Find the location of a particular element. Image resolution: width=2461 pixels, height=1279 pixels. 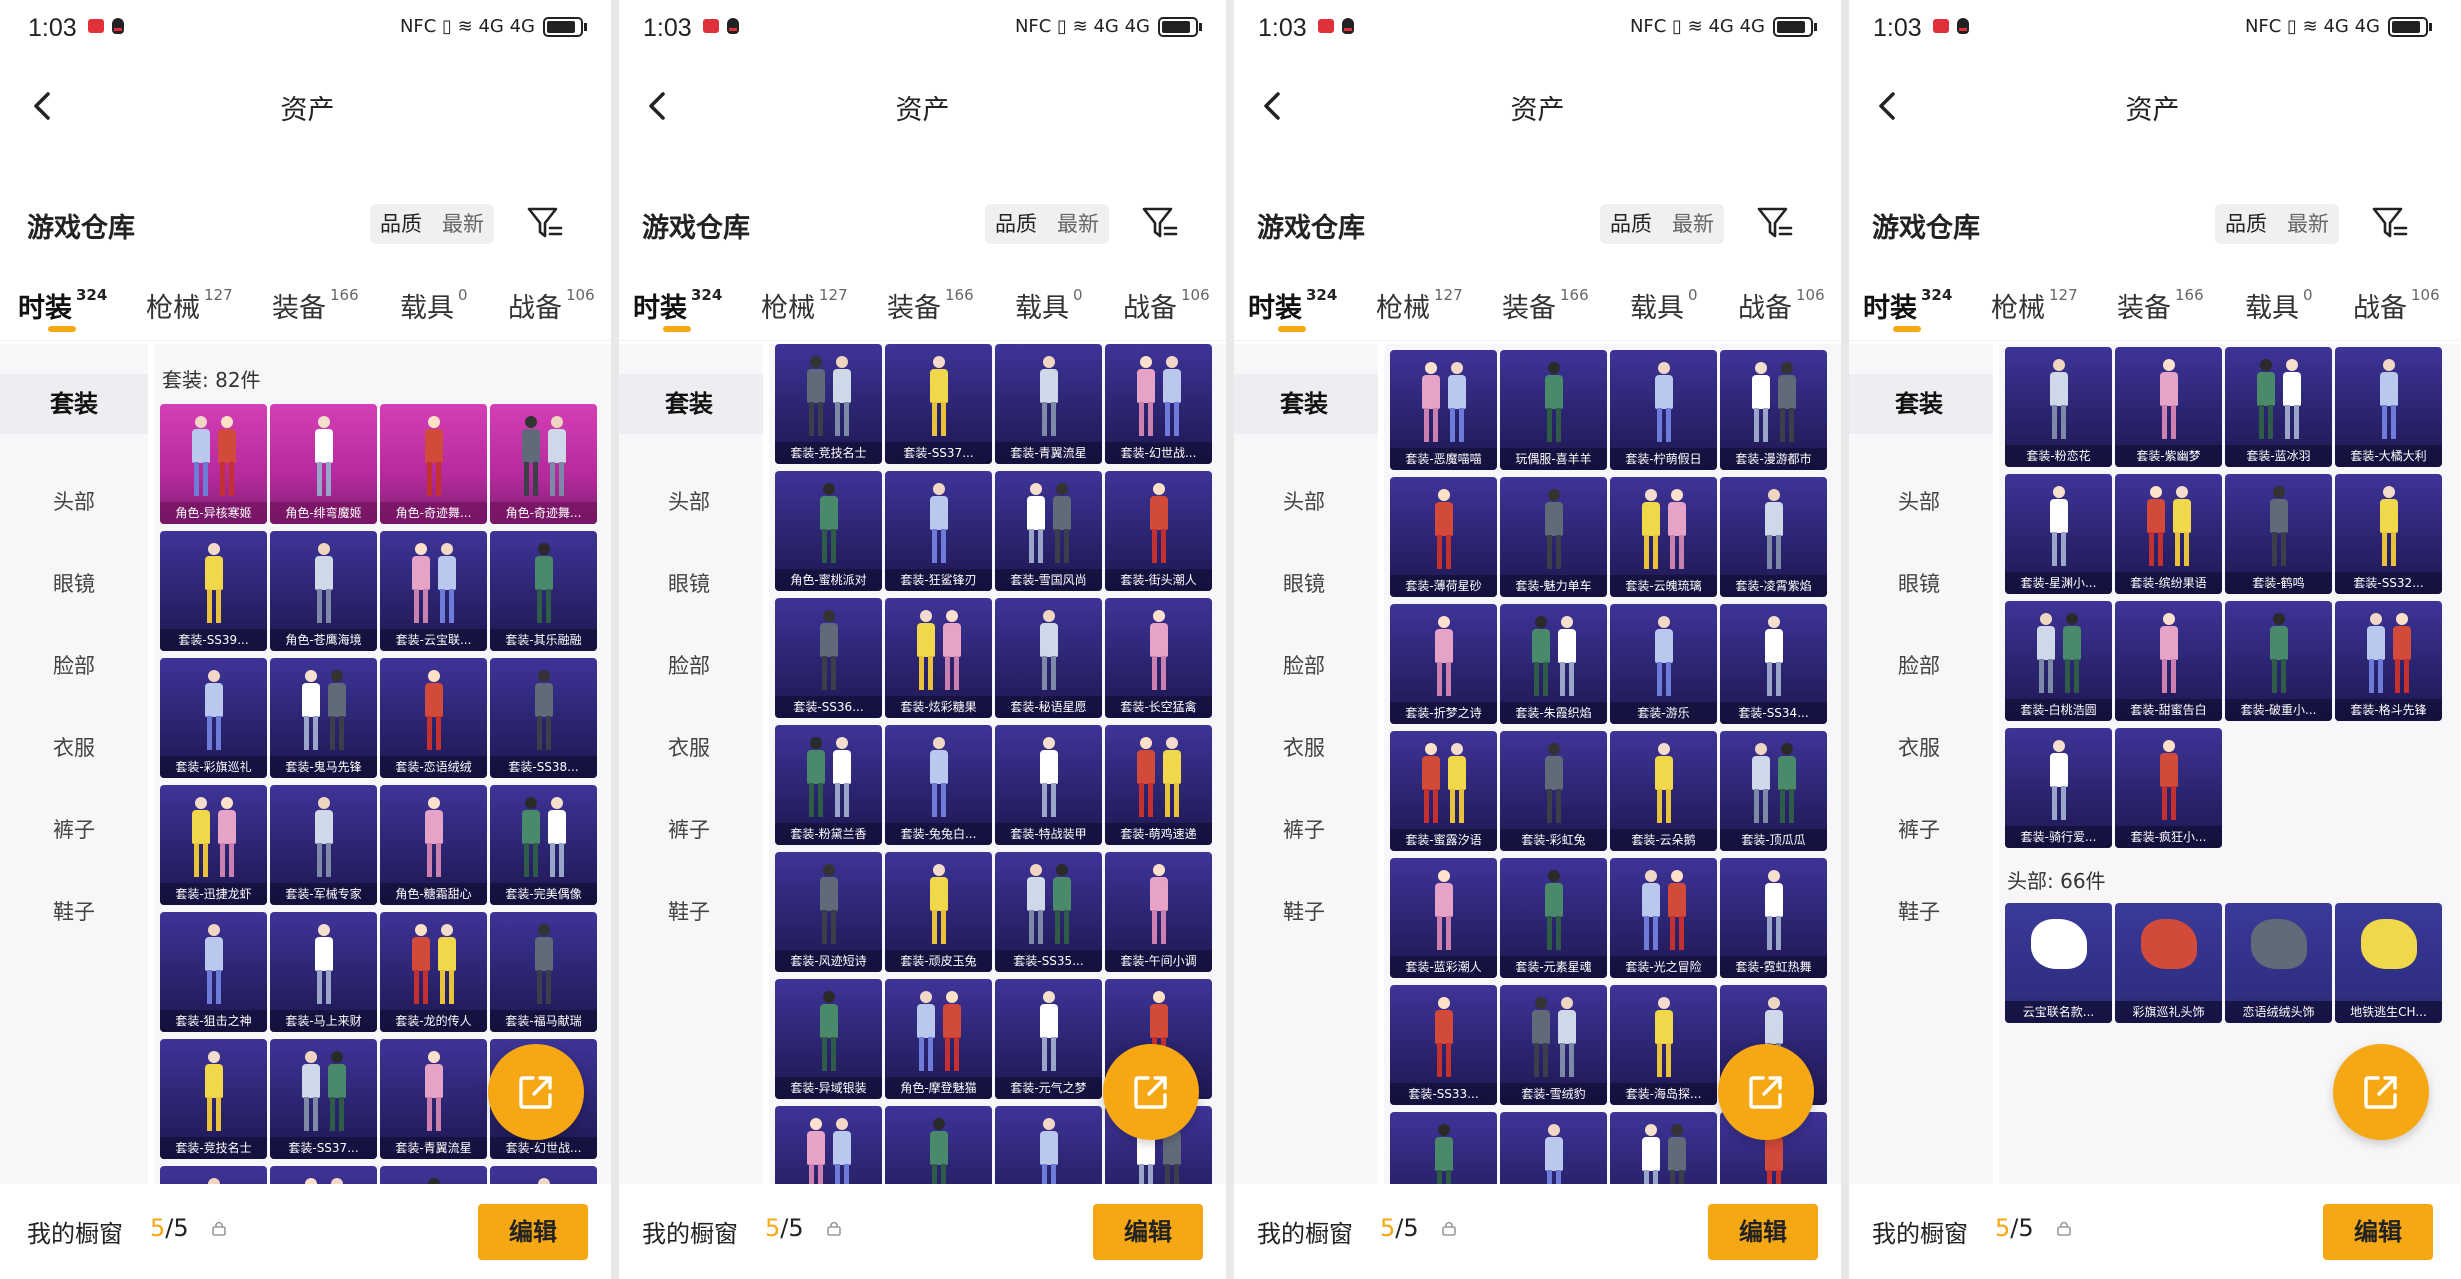

outfit-tile: 套装-魅力单车 is located at coordinates (1553, 537).